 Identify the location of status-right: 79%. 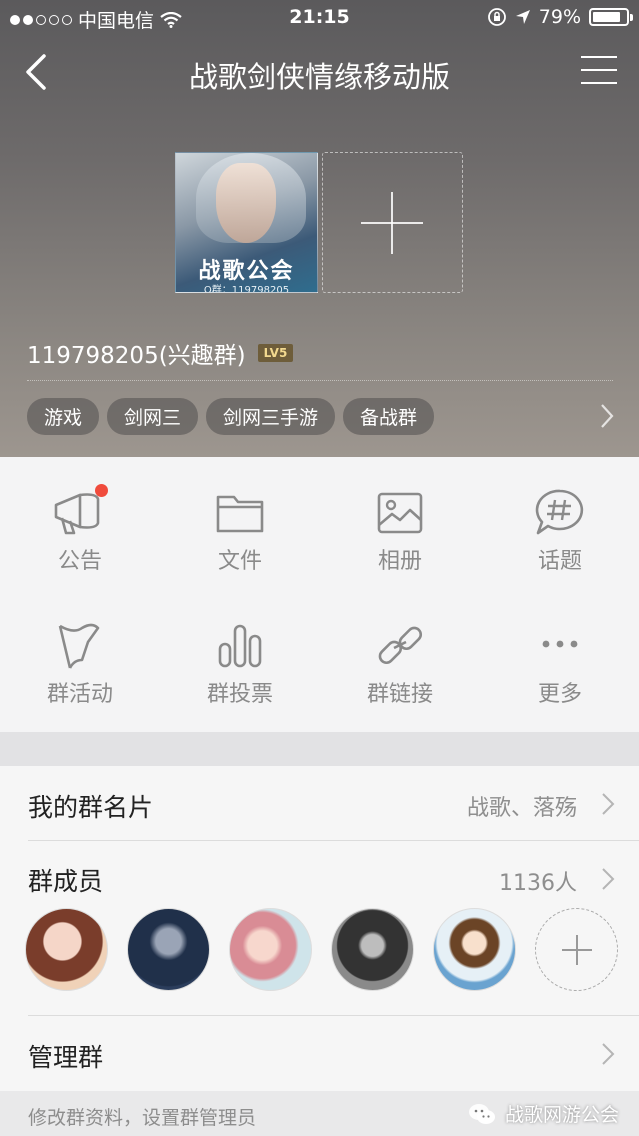
(560, 17).